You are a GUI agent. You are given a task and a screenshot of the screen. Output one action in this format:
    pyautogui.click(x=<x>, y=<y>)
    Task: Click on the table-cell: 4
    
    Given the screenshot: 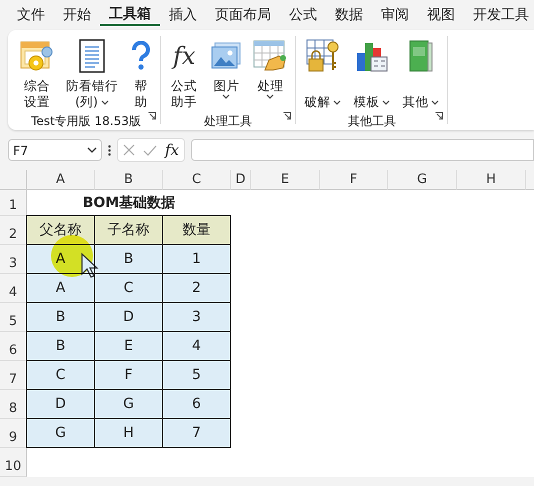 What is the action you would take?
    pyautogui.click(x=196, y=346)
    